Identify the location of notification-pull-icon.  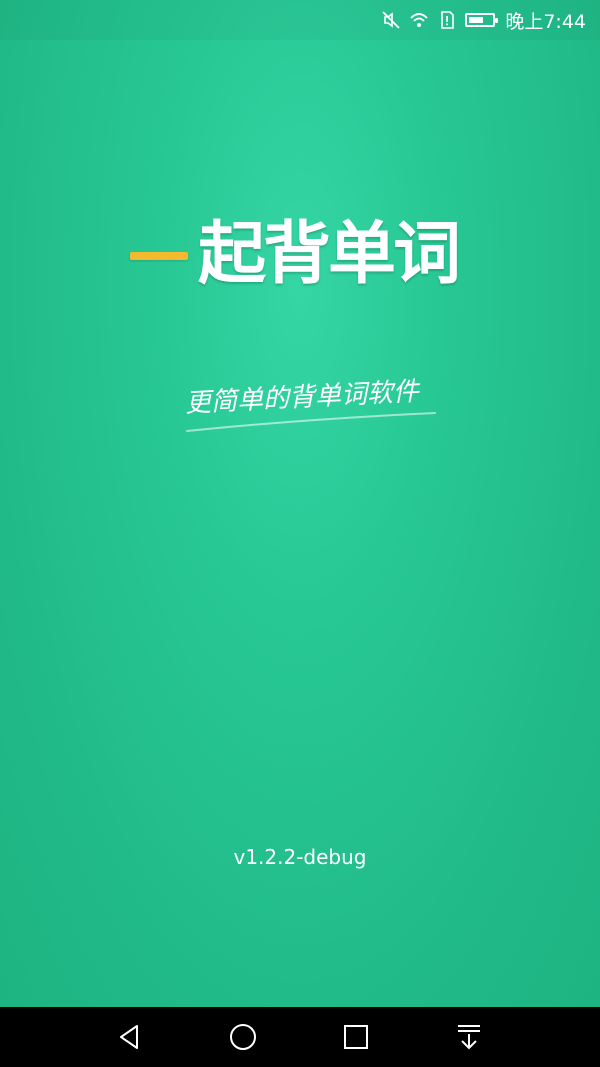
(469, 1037).